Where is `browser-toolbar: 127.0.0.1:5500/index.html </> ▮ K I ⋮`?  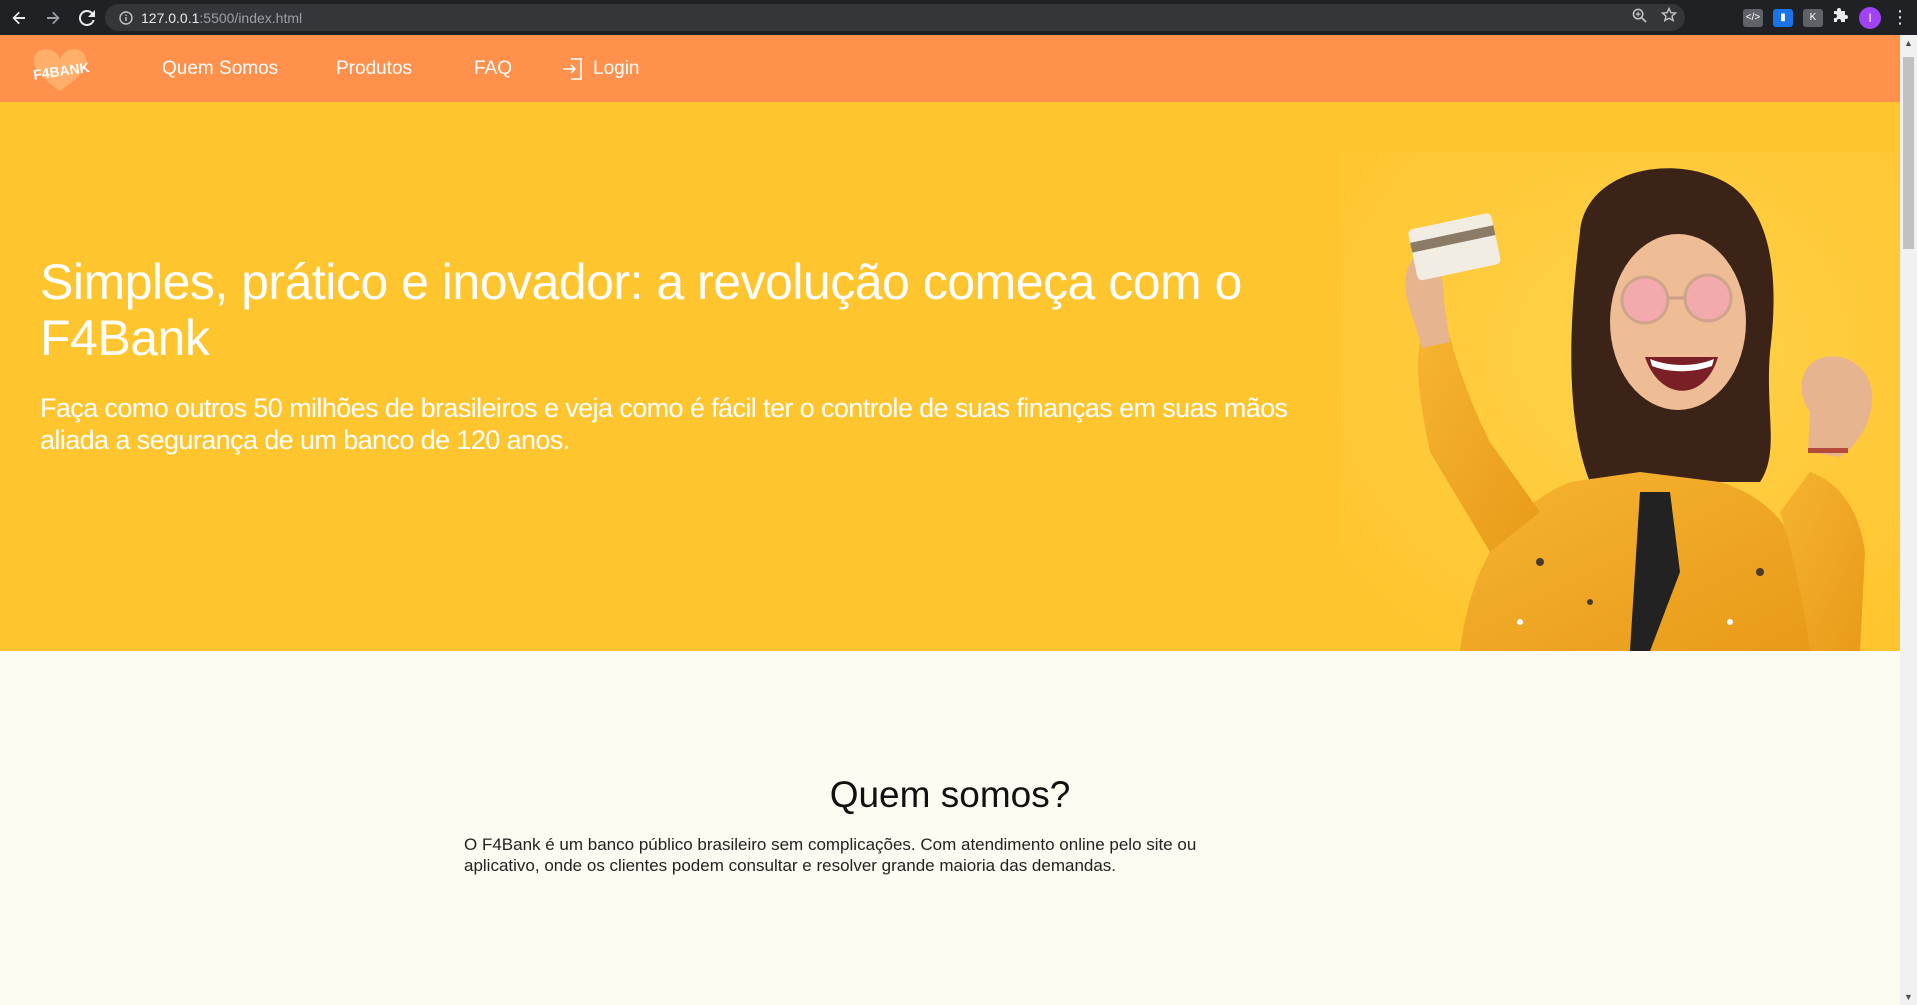
browser-toolbar: 127.0.0.1:5500/index.html </> ▮ K I ⋮ is located at coordinates (958, 17).